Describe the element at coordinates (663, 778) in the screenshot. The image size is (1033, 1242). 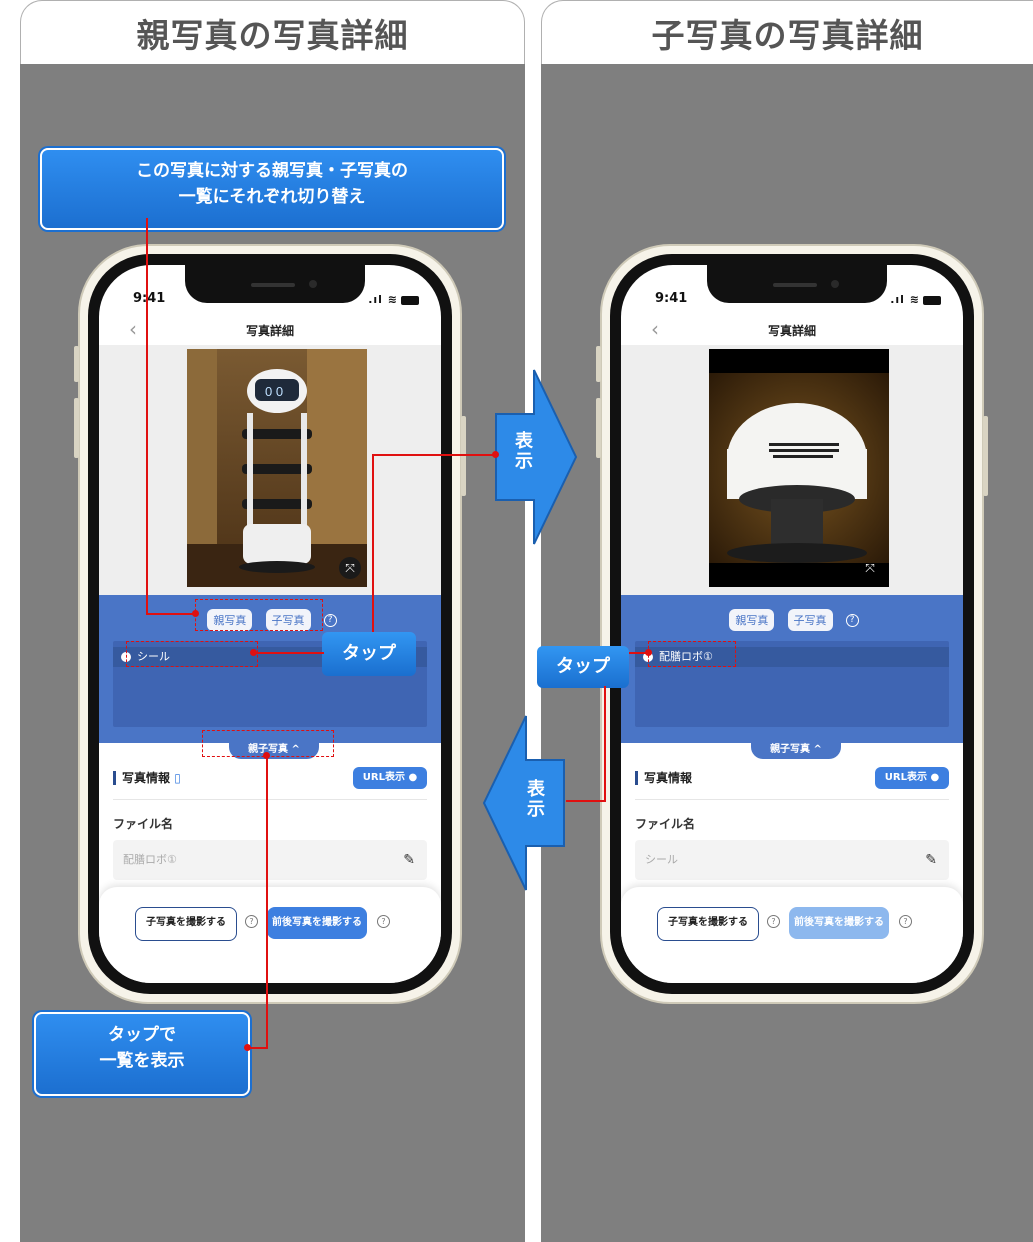
I see `photo-info-title: 写真情報` at that location.